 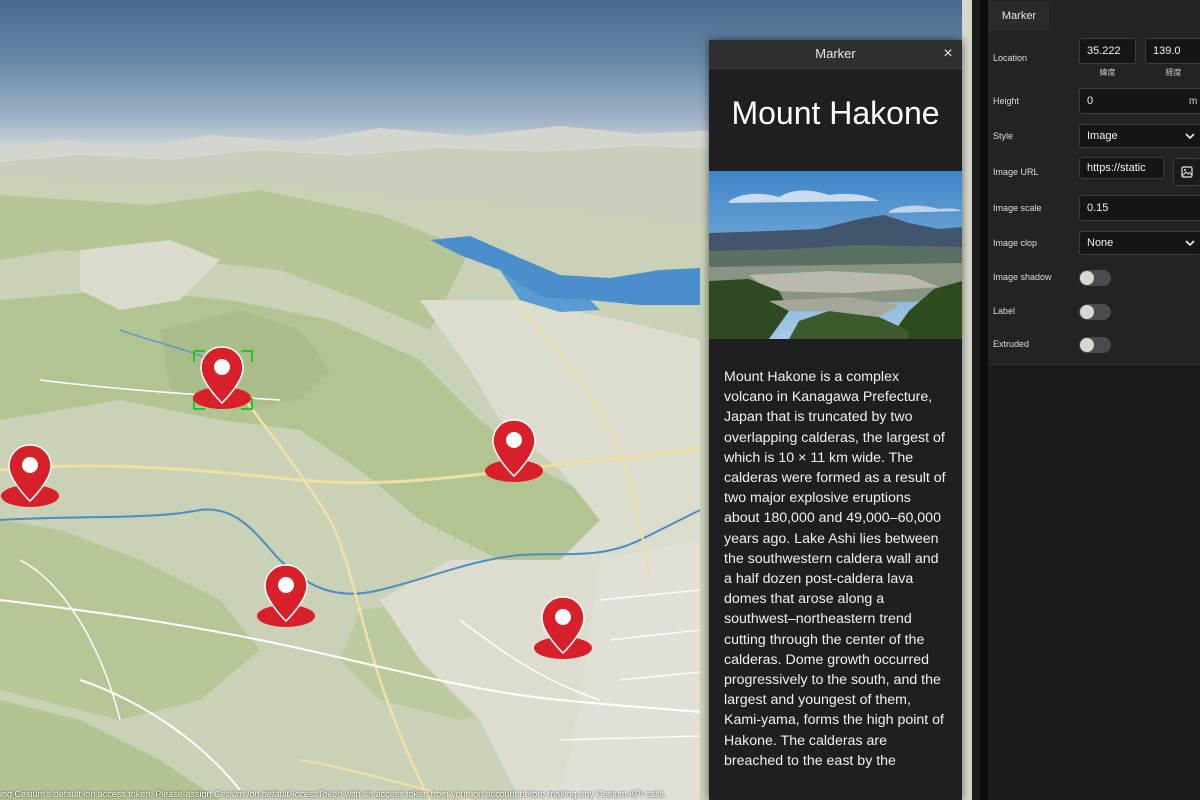 I want to click on style-select: Image, so click(x=1139, y=136).